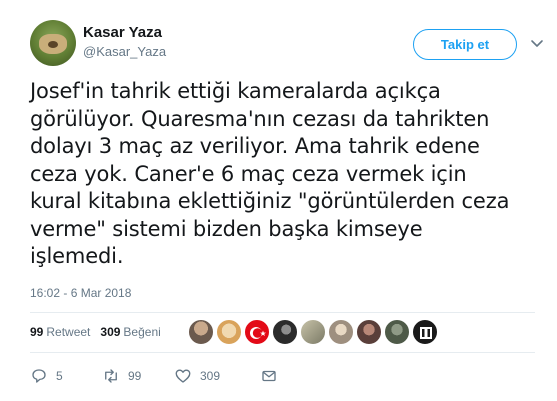 This screenshot has height=401, width=557. I want to click on tweet-timestamp: 16:02 - 6 Mar 2018, so click(80, 293).